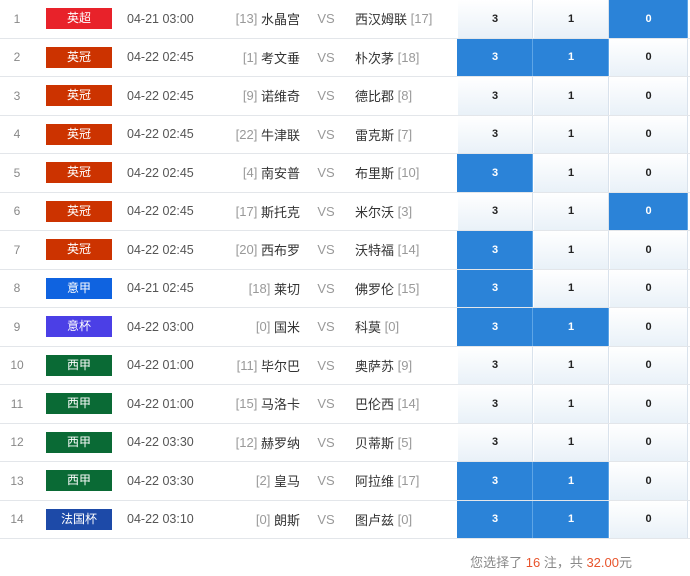  What do you see at coordinates (280, 97) in the screenshot?
I see `home-team-name: 诺维奇` at bounding box center [280, 97].